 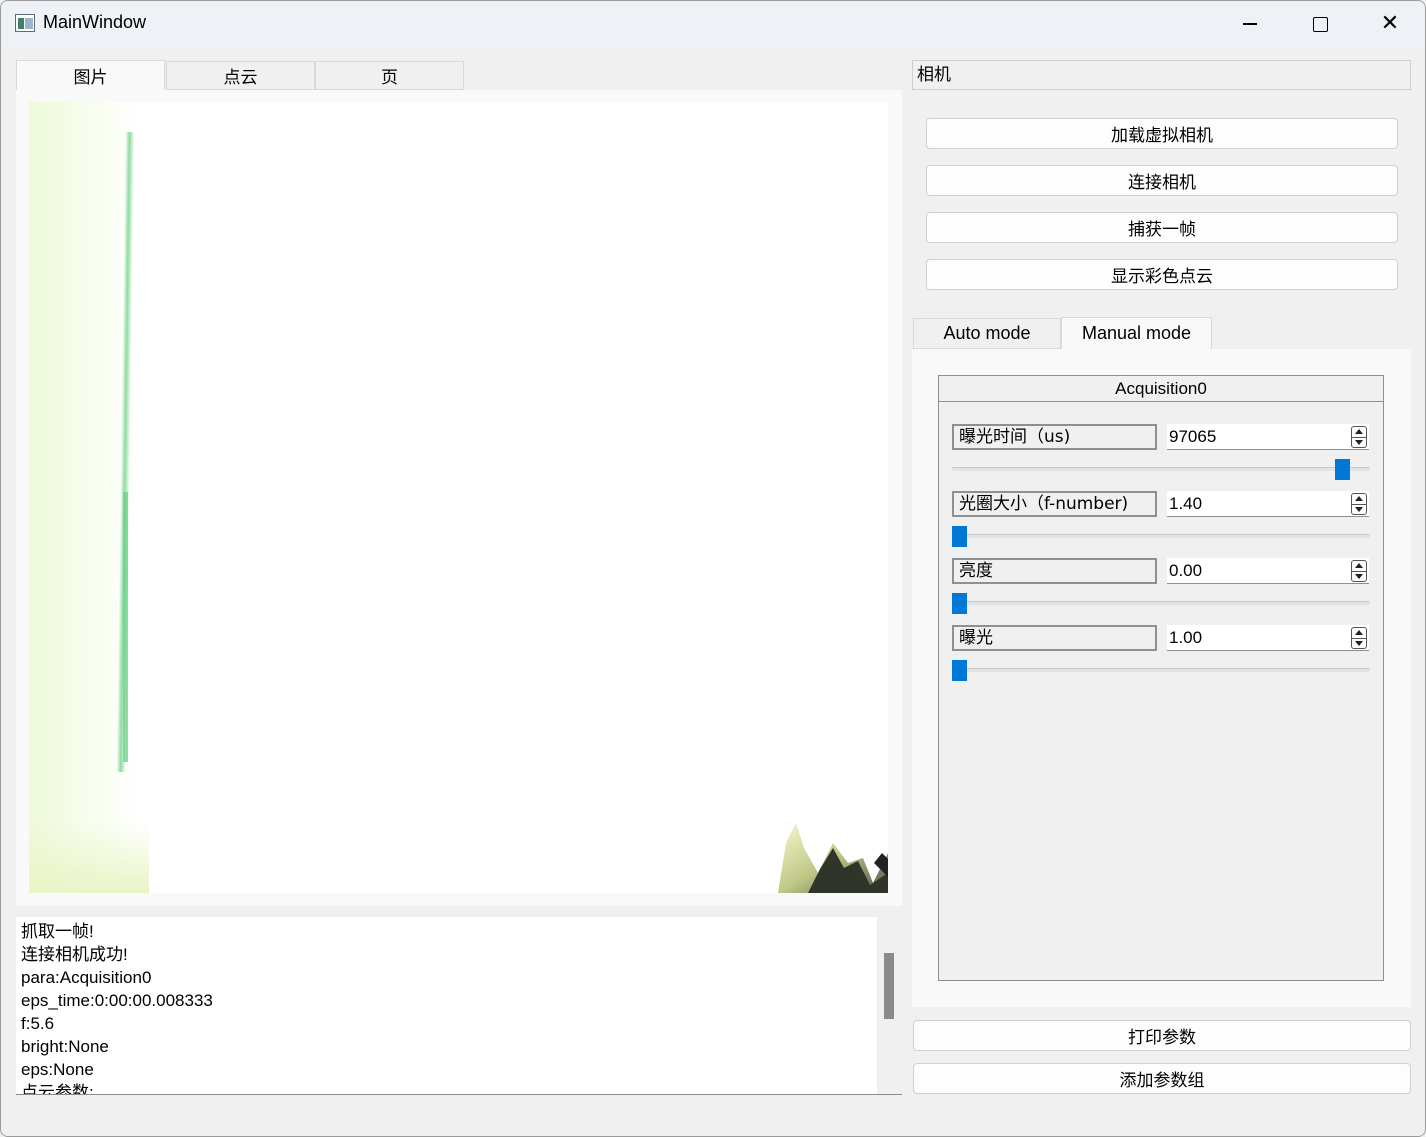 I want to click on spinbox-value: 97065, so click(x=1193, y=436).